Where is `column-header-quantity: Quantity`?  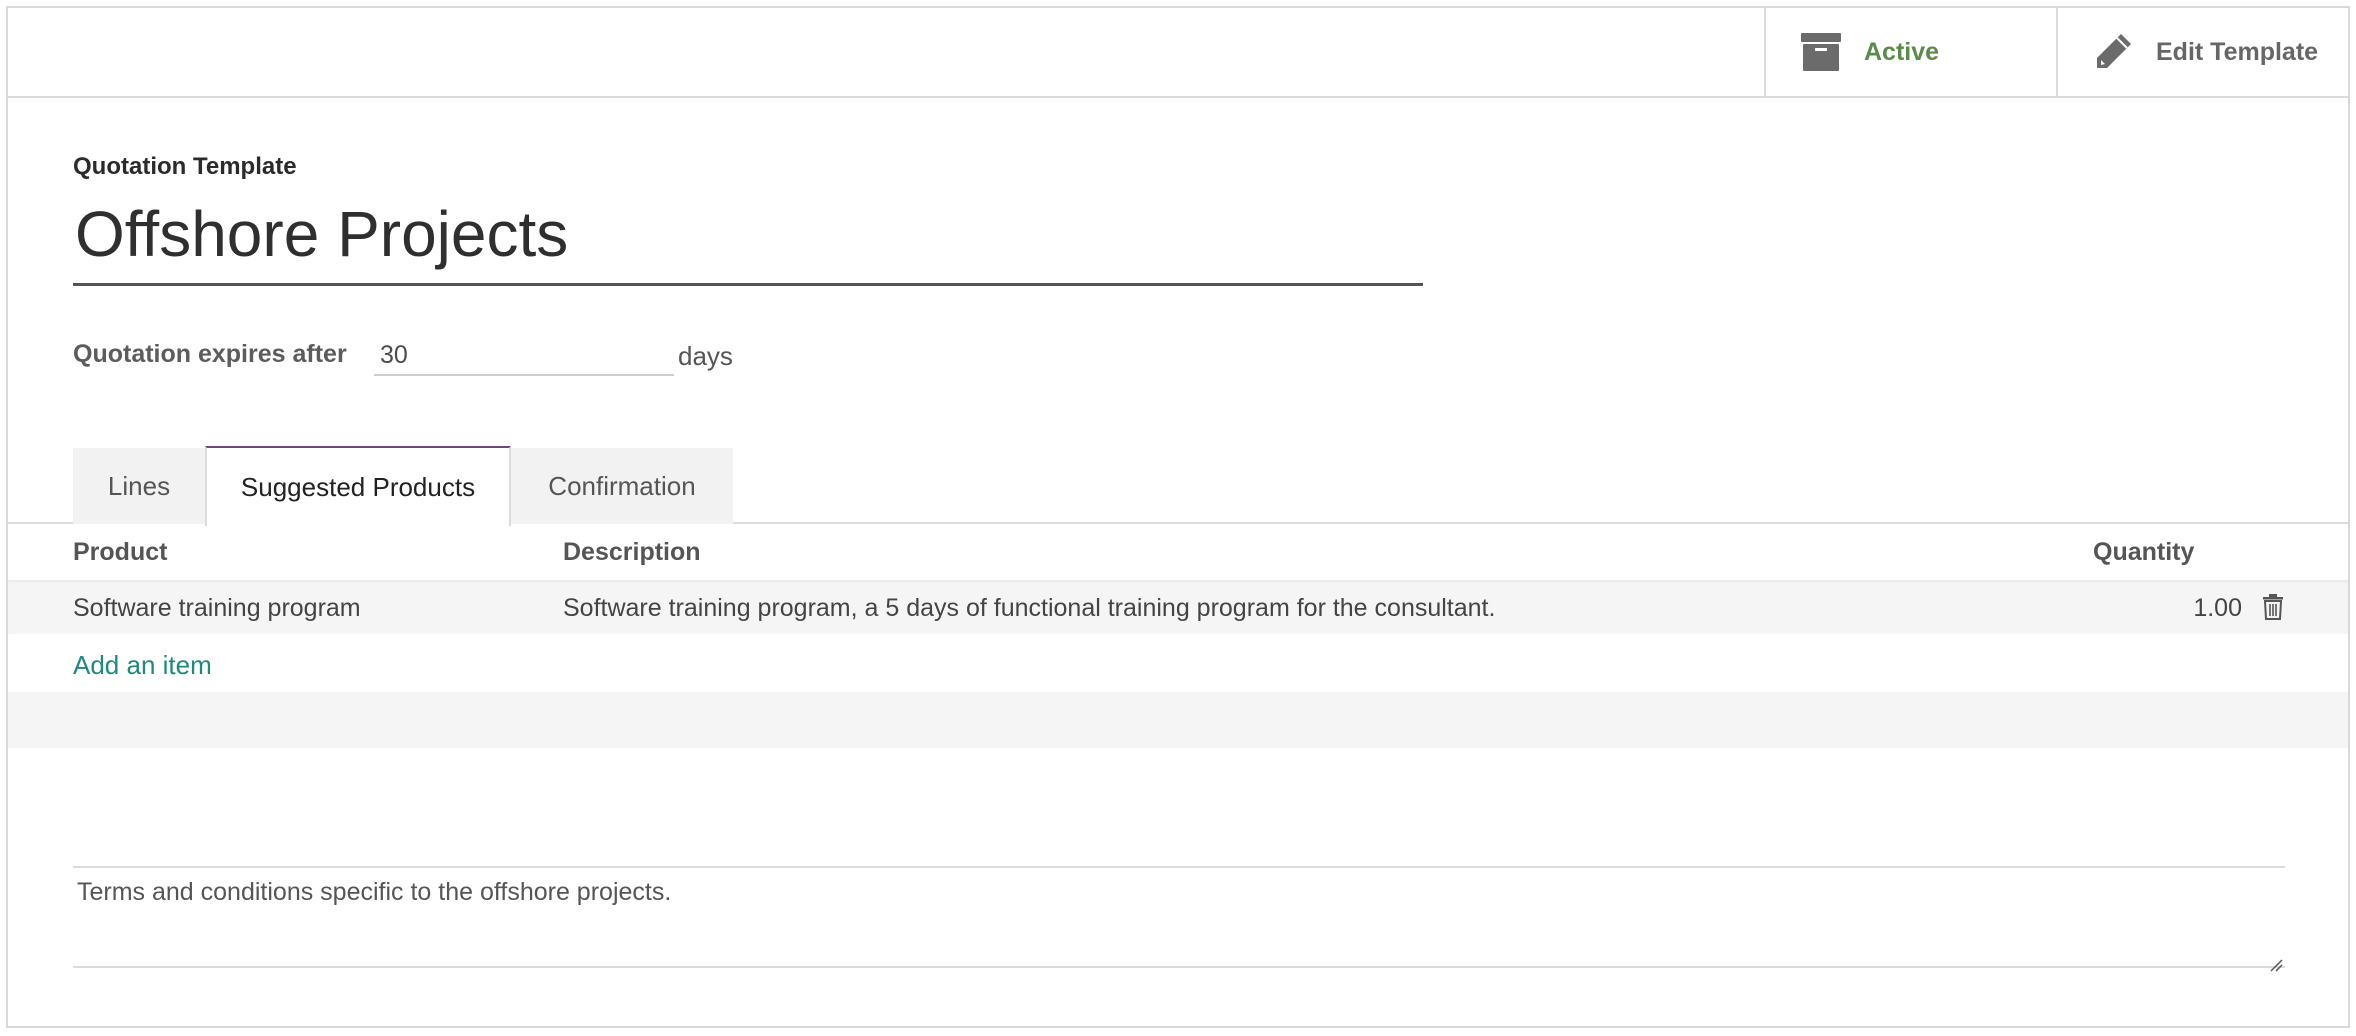
column-header-quantity: Quantity is located at coordinates (2143, 552).